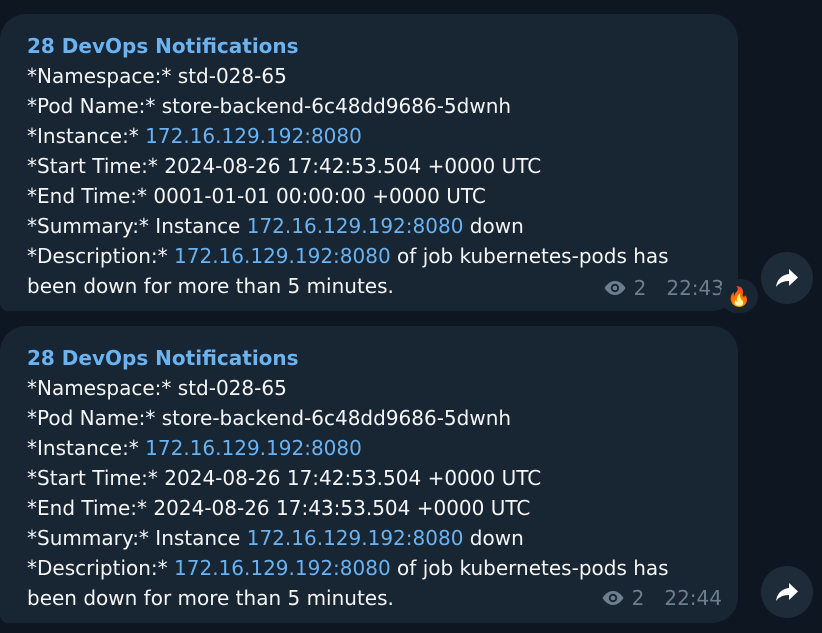 This screenshot has height=633, width=822. What do you see at coordinates (661, 598) in the screenshot?
I see `message-meta: 2 22:44` at bounding box center [661, 598].